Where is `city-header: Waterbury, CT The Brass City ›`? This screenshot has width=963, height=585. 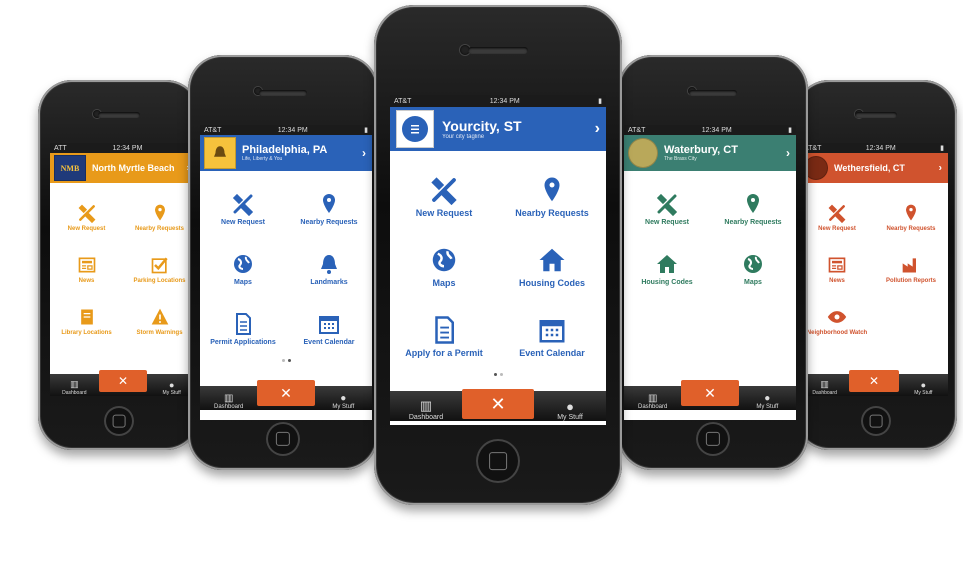
city-header: Waterbury, CT The Brass City › is located at coordinates (710, 153).